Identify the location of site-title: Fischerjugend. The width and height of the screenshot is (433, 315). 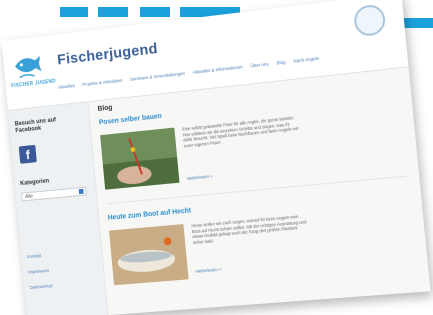
(108, 54).